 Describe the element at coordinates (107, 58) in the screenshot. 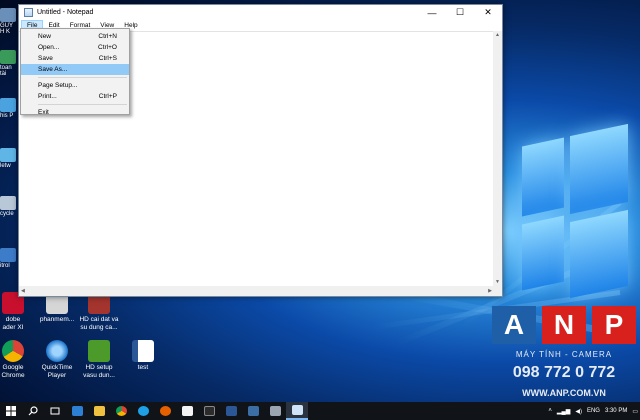

I see `menu-item-shortcut: Ctrl+S` at that location.